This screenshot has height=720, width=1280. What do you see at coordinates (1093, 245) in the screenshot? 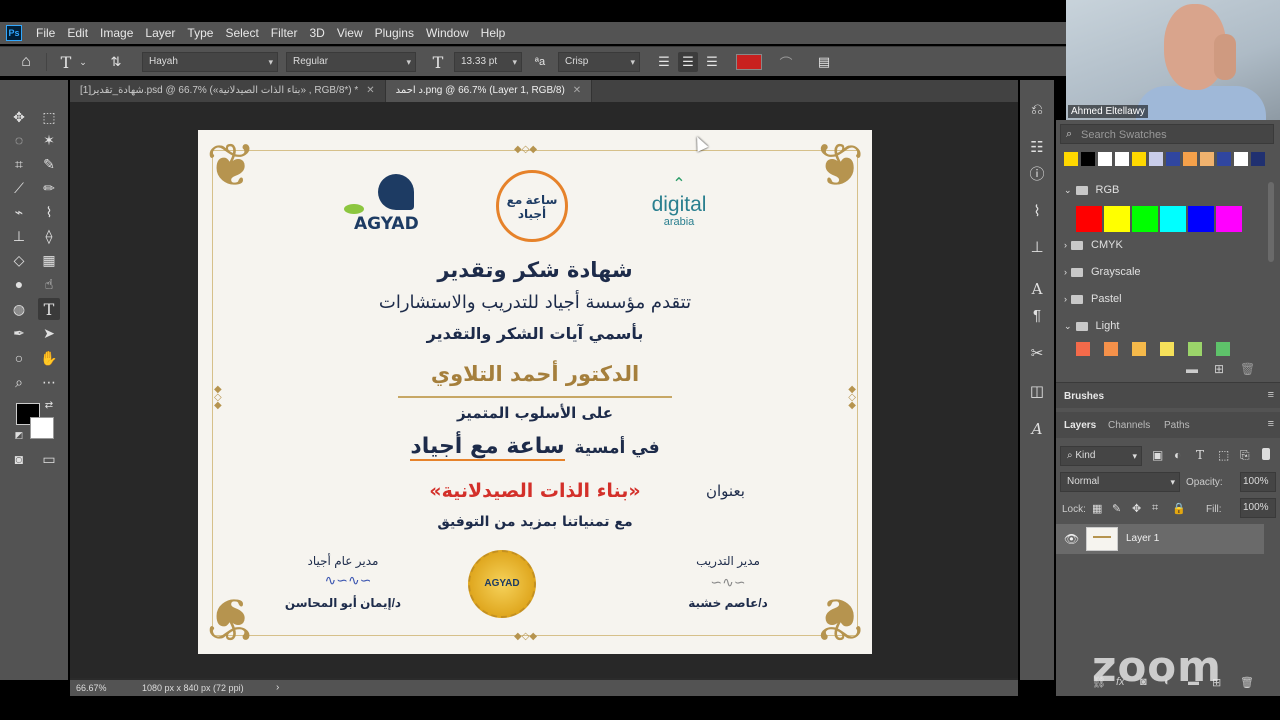
I see `swatch-group-cmyk: › CMYK` at bounding box center [1093, 245].